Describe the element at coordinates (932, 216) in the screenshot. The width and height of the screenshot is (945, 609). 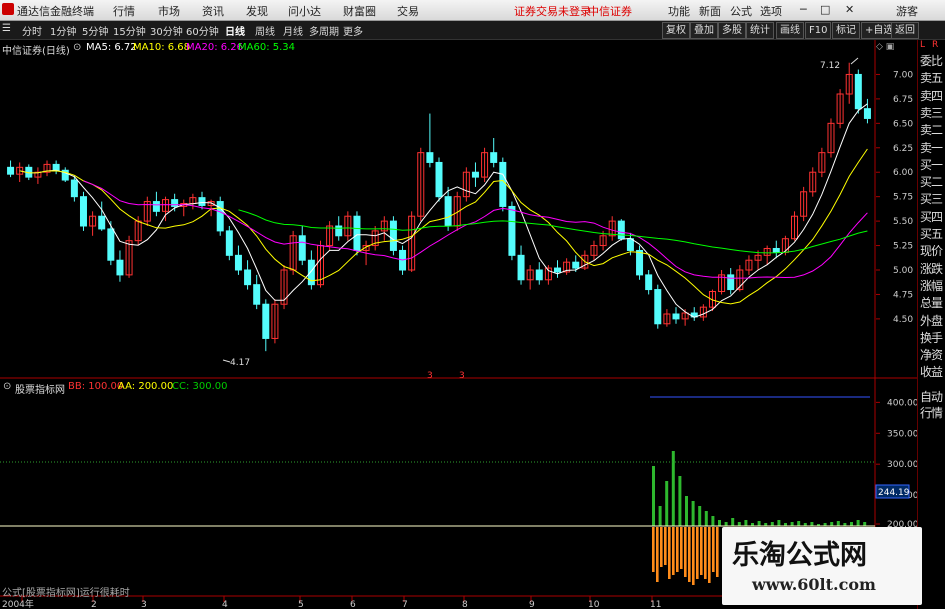
I see `side-item: 买四` at that location.